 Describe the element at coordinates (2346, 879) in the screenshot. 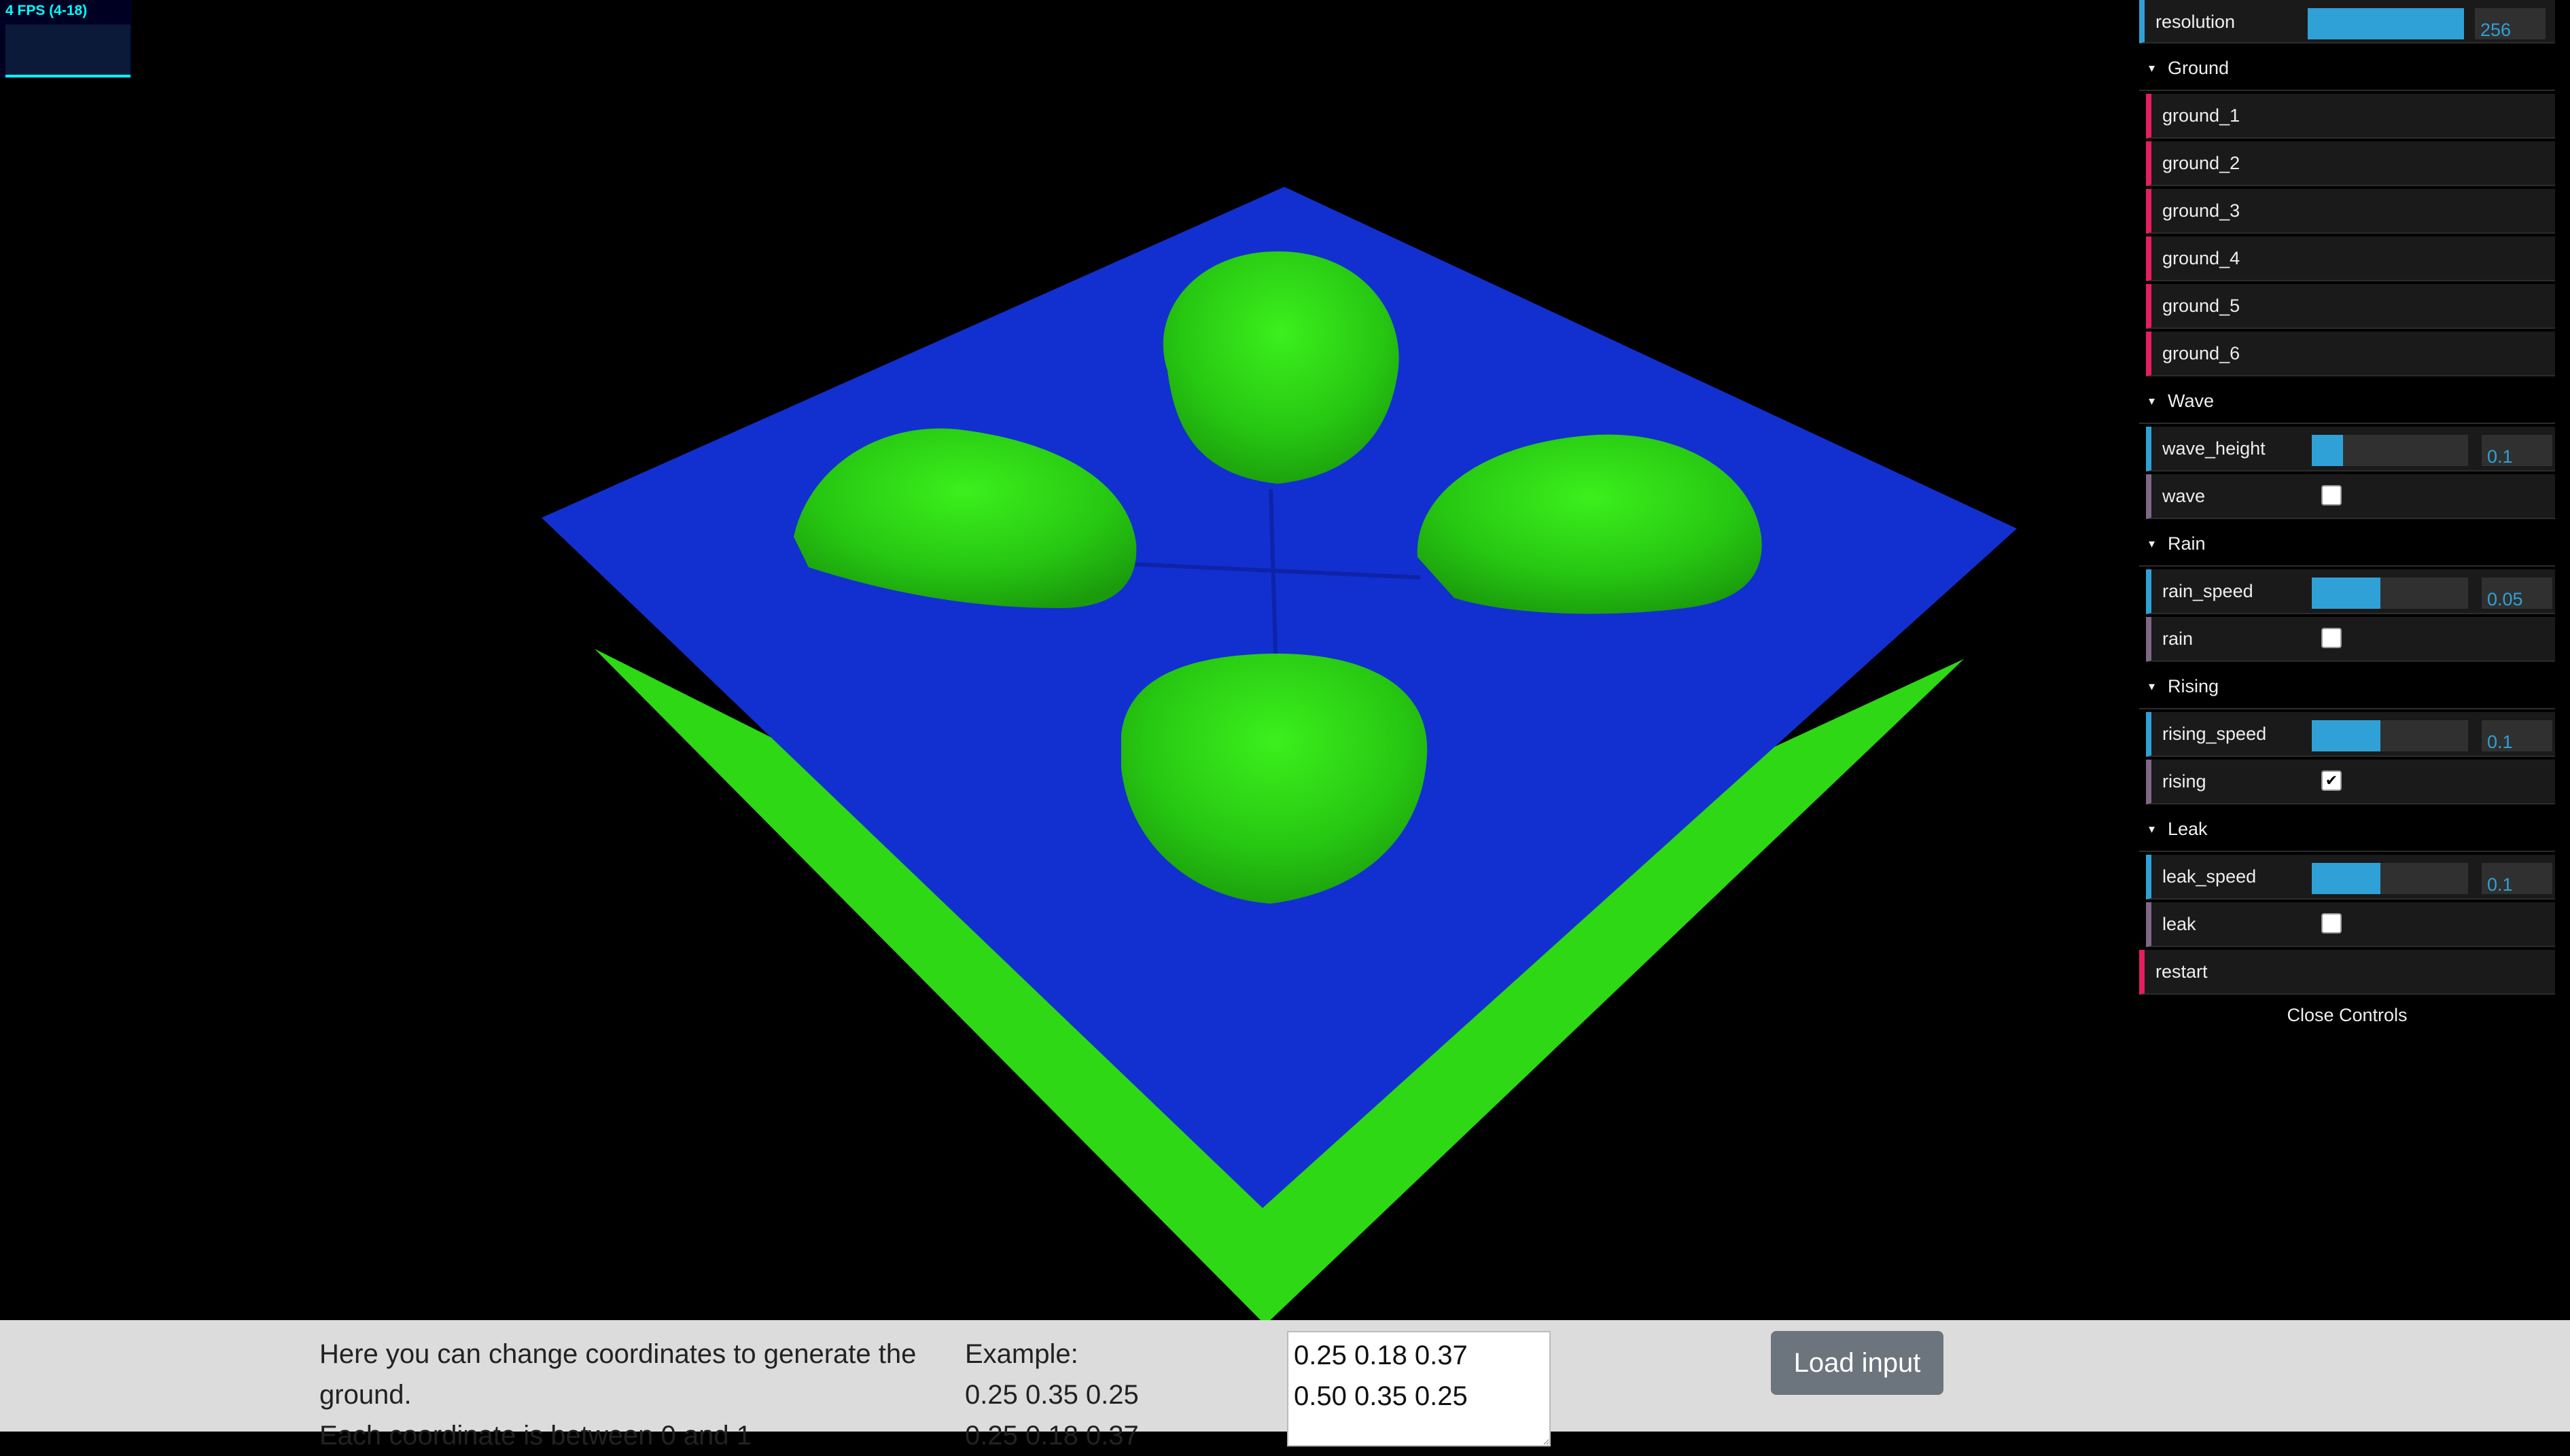

I see `leak-speed-slider-fill` at that location.